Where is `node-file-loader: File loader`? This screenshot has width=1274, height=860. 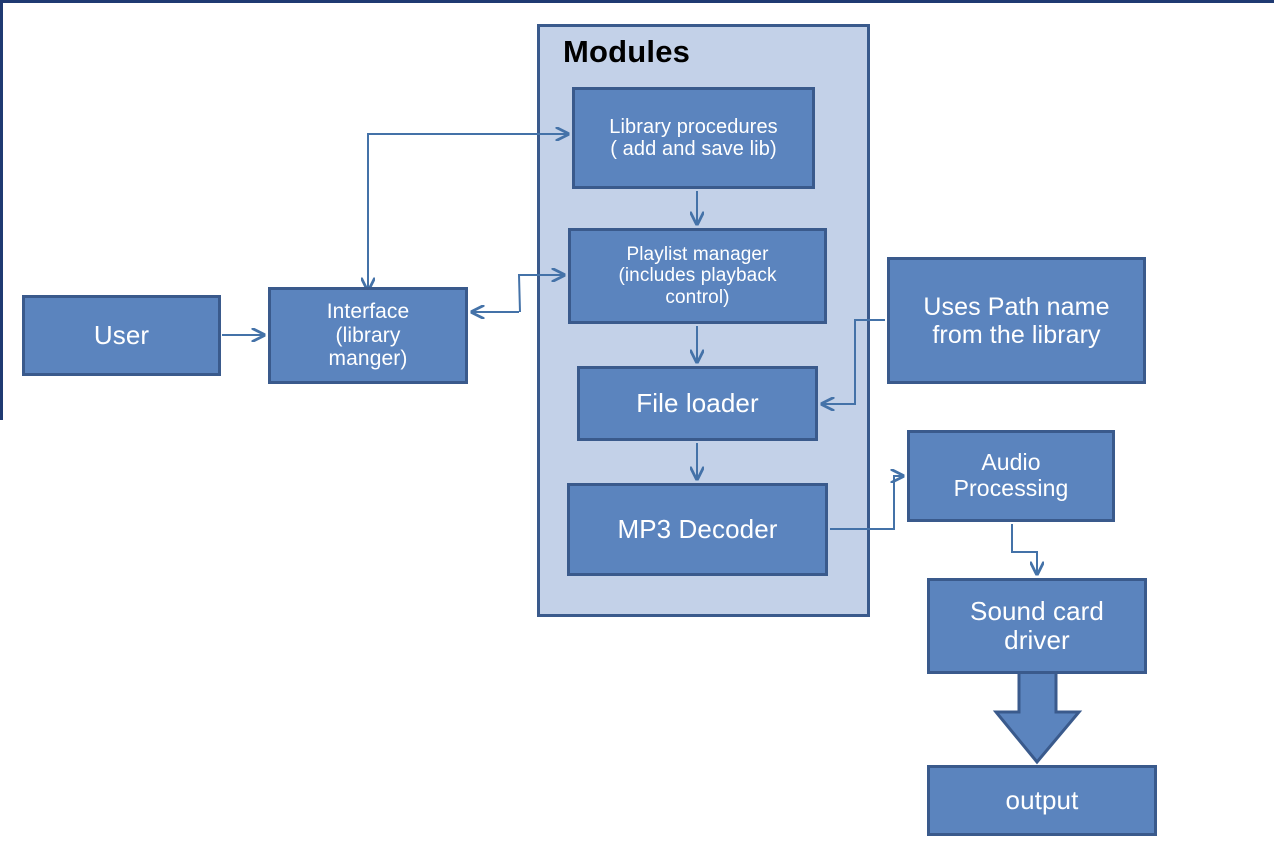
node-file-loader: File loader is located at coordinates (697, 403).